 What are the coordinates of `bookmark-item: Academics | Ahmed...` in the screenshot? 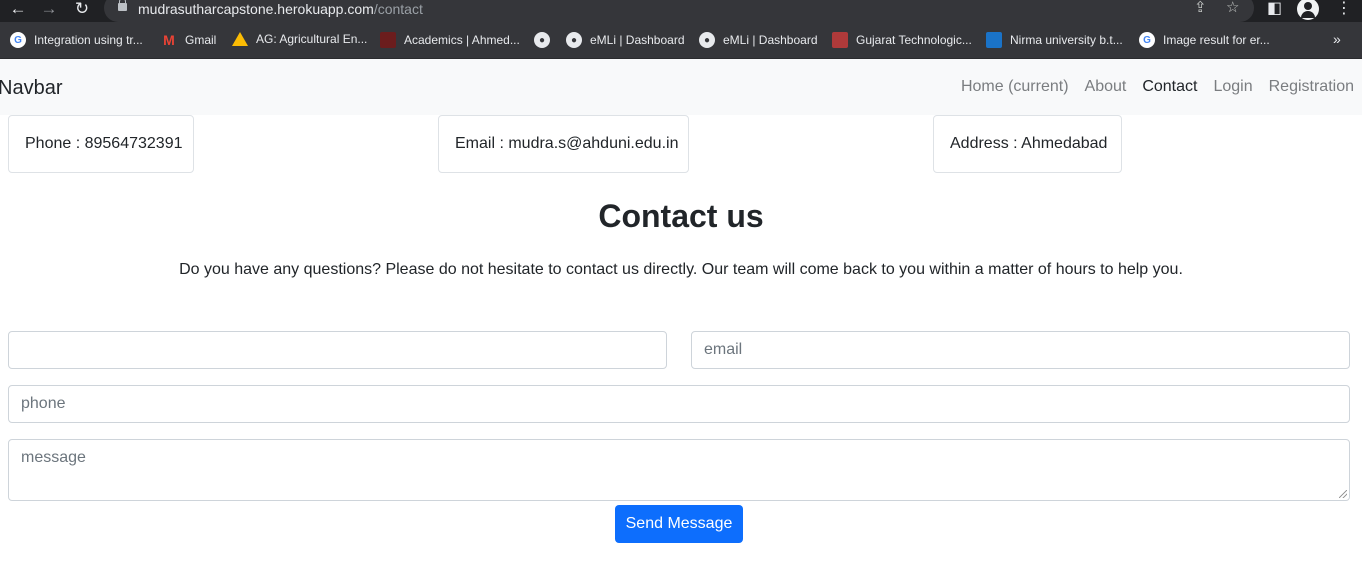 It's located at (450, 40).